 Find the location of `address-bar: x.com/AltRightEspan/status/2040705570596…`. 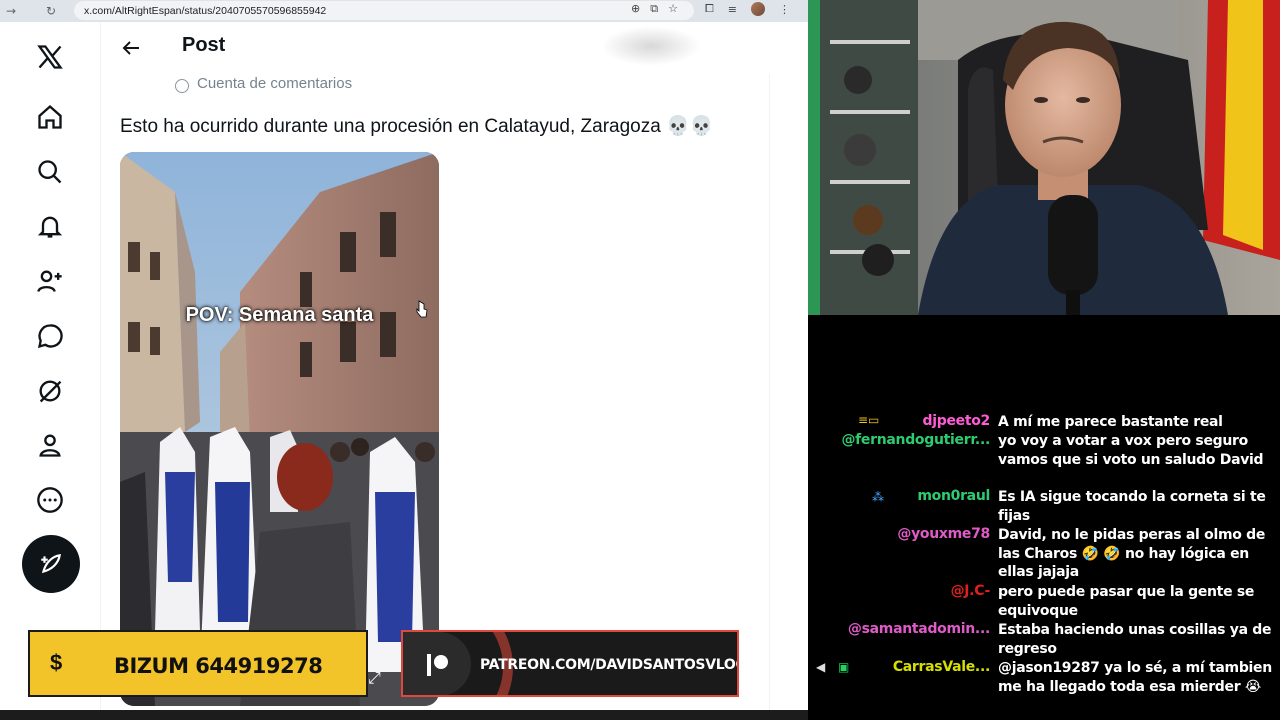

address-bar: x.com/AltRightEspan/status/2040705570596… is located at coordinates (384, 10).